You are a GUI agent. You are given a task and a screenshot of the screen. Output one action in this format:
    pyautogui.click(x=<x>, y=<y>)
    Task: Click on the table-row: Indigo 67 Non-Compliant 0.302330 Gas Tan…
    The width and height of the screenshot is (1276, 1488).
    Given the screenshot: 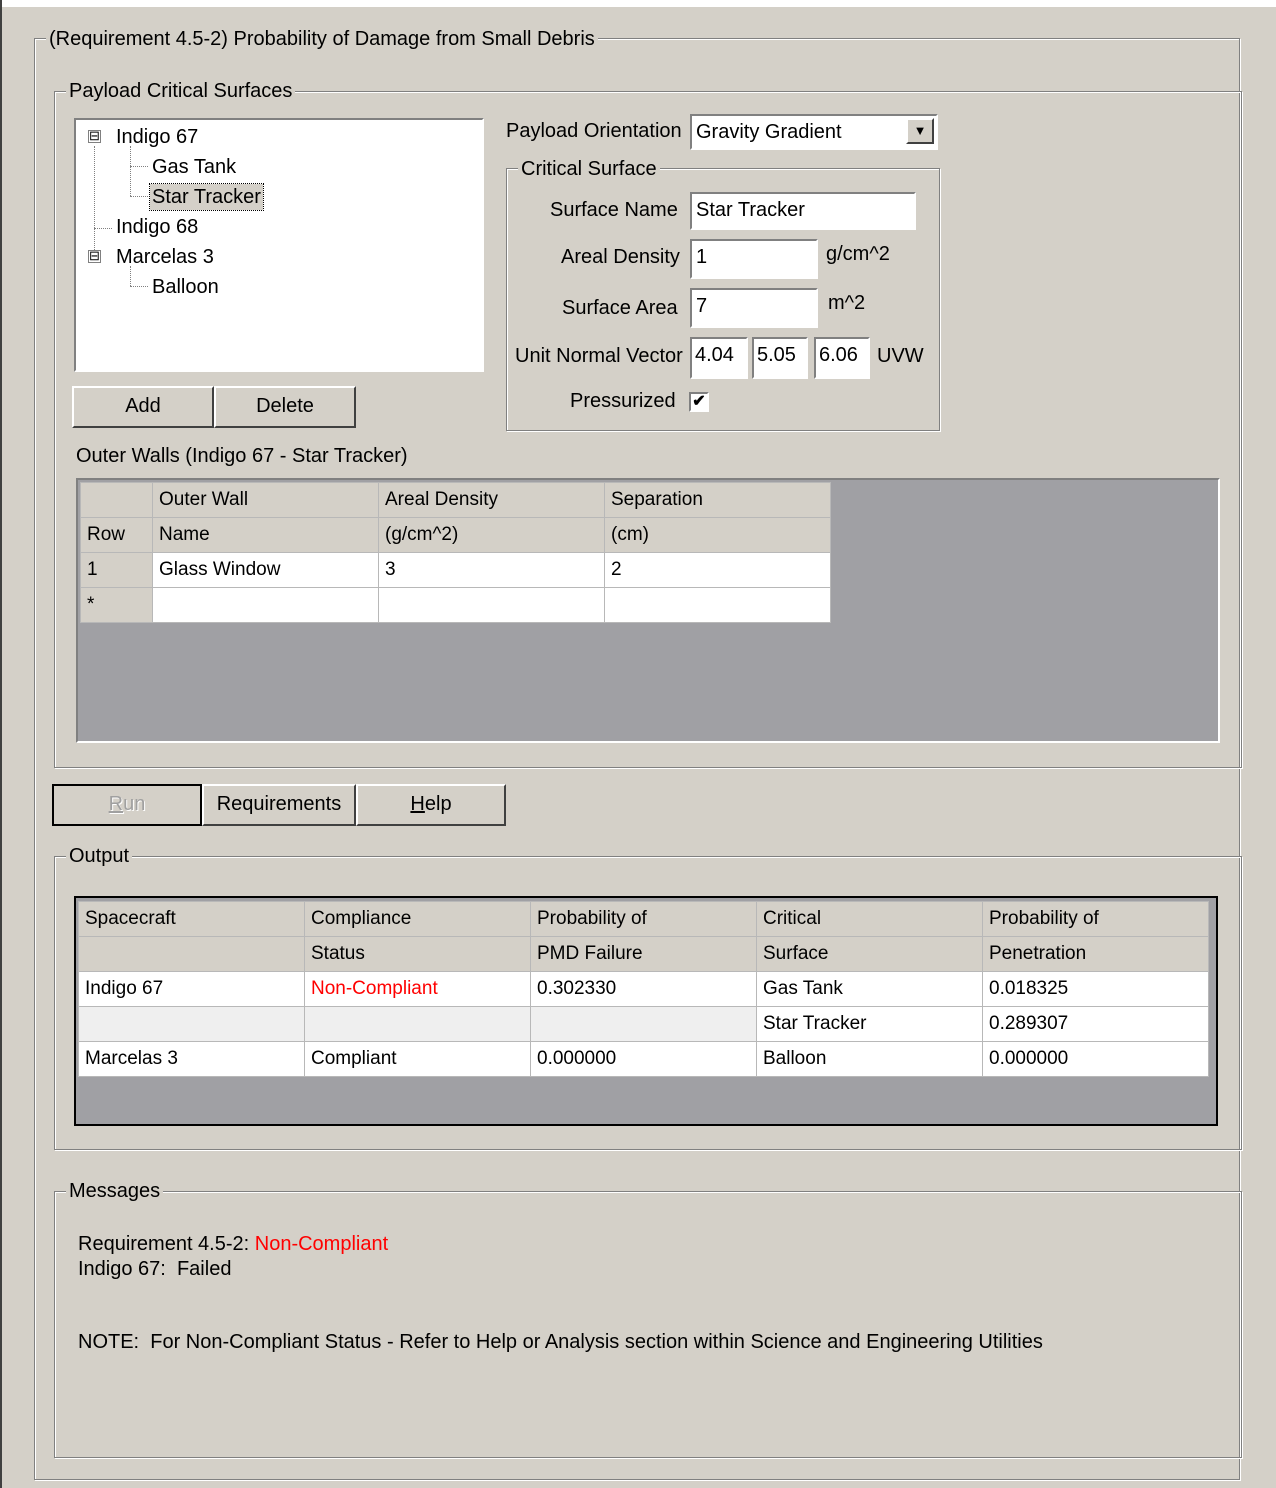 What is the action you would take?
    pyautogui.click(x=643, y=989)
    